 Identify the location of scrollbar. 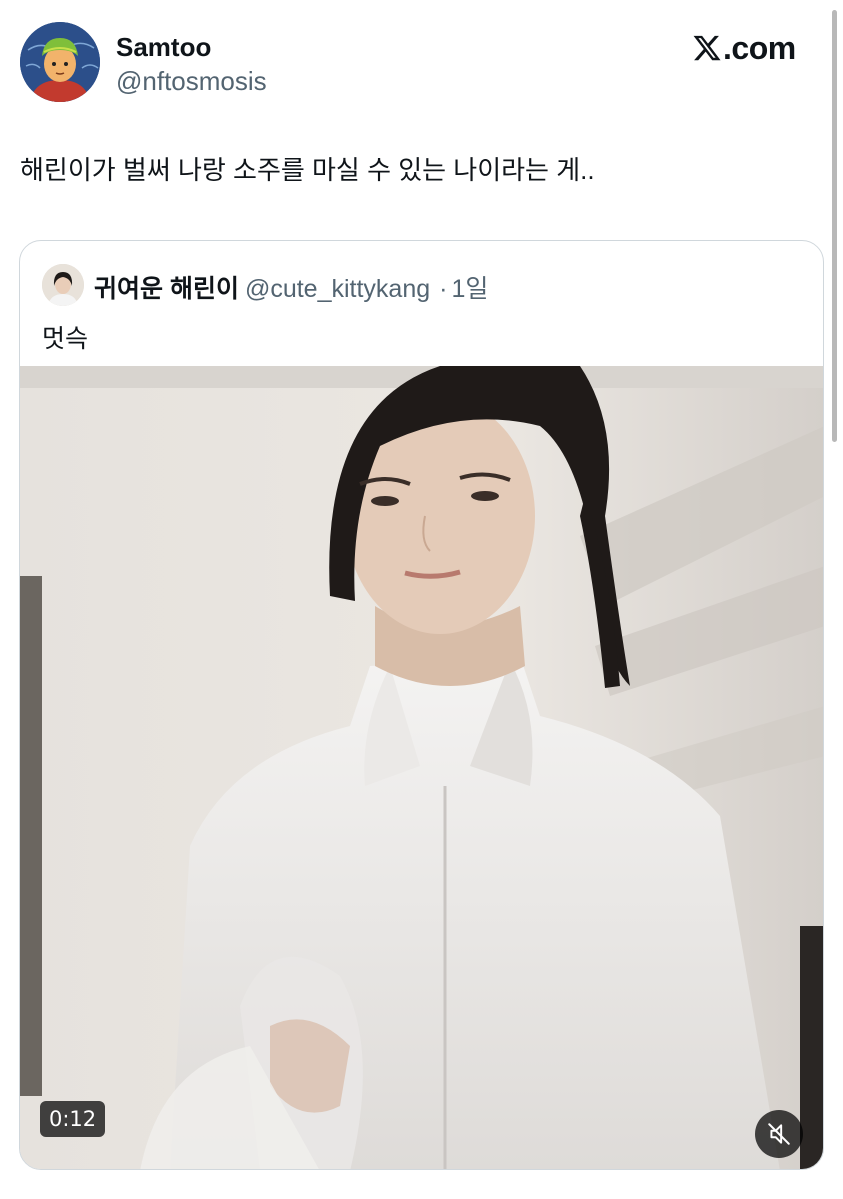
(834, 226).